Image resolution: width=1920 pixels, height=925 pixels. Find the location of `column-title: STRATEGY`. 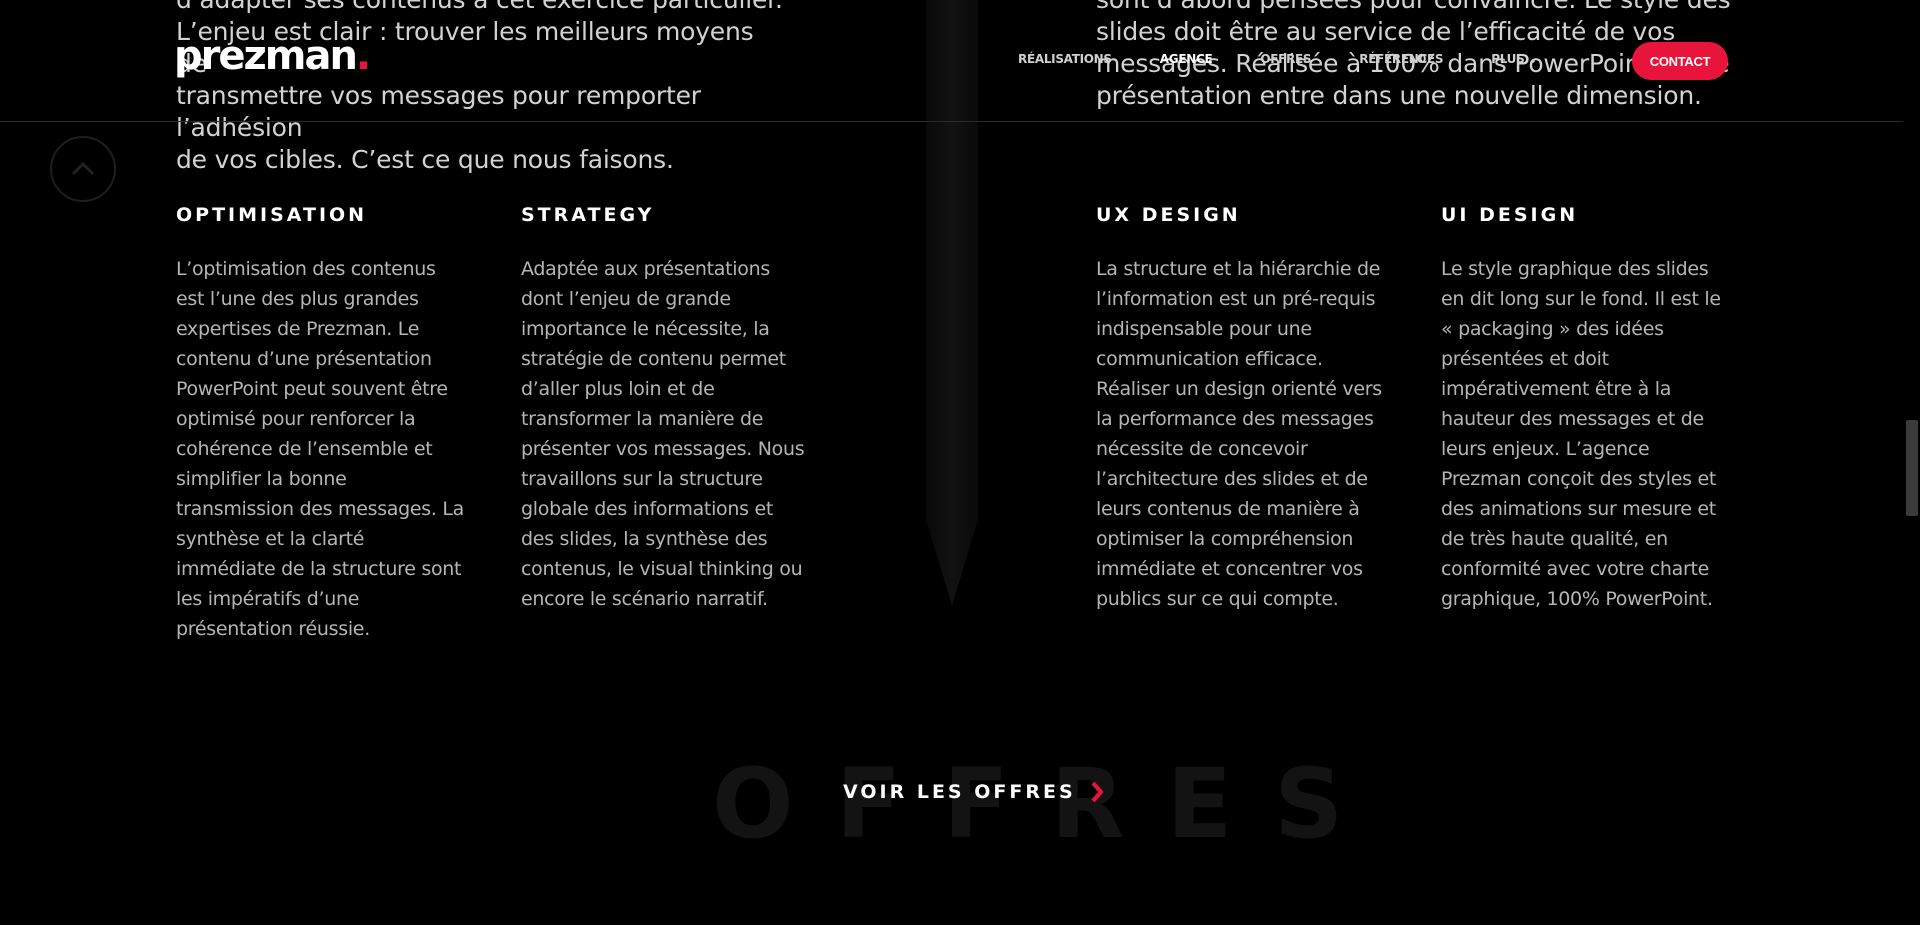

column-title: STRATEGY is located at coordinates (588, 215).